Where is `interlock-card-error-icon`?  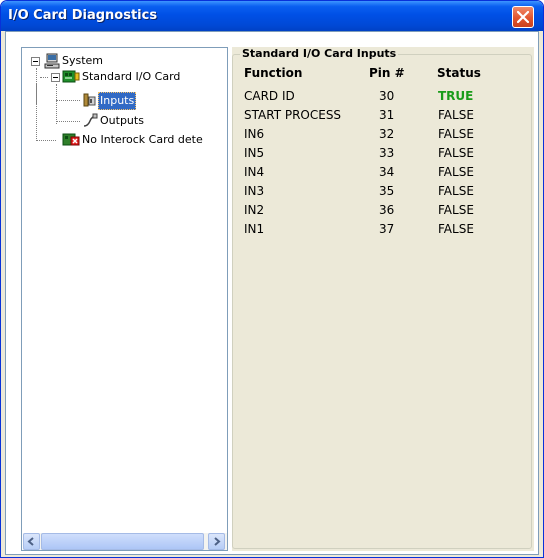
interlock-card-error-icon is located at coordinates (71, 139).